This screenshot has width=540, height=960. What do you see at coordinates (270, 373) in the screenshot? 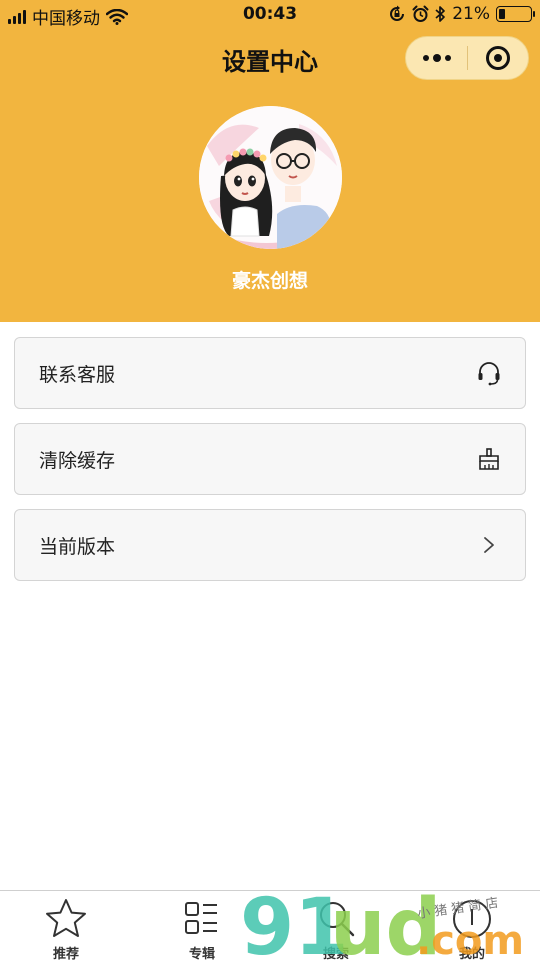
I see `menu-item-contact-service: 联系客服` at bounding box center [270, 373].